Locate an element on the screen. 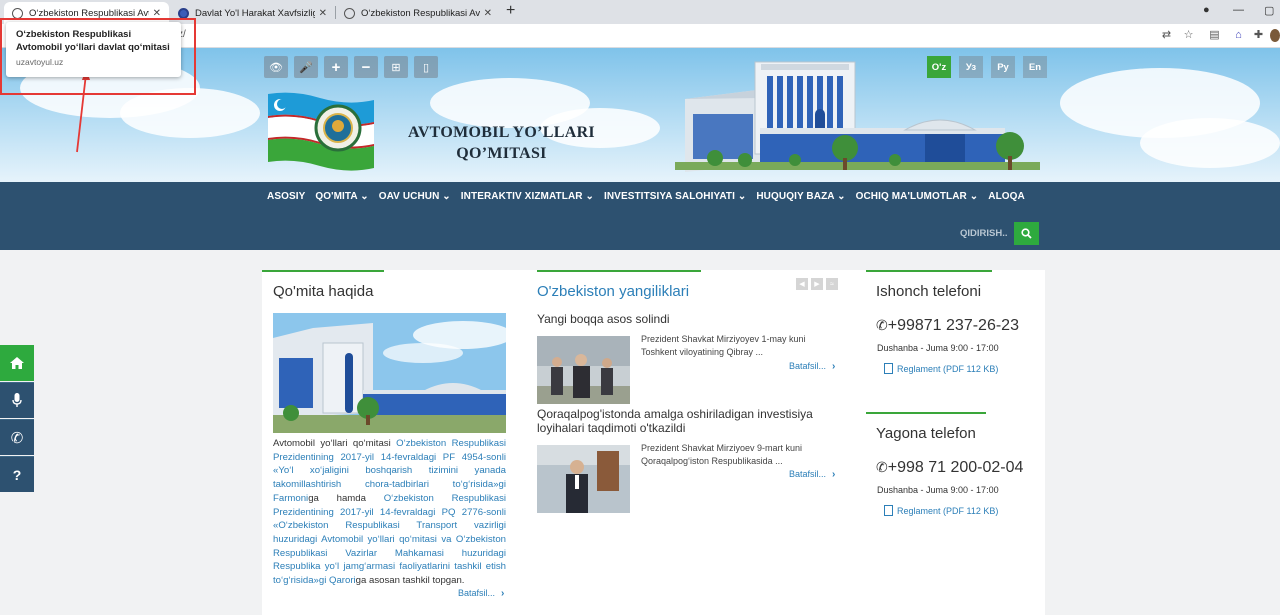  news-item-title: Yangi boqqa asos solindi is located at coordinates (687, 319).